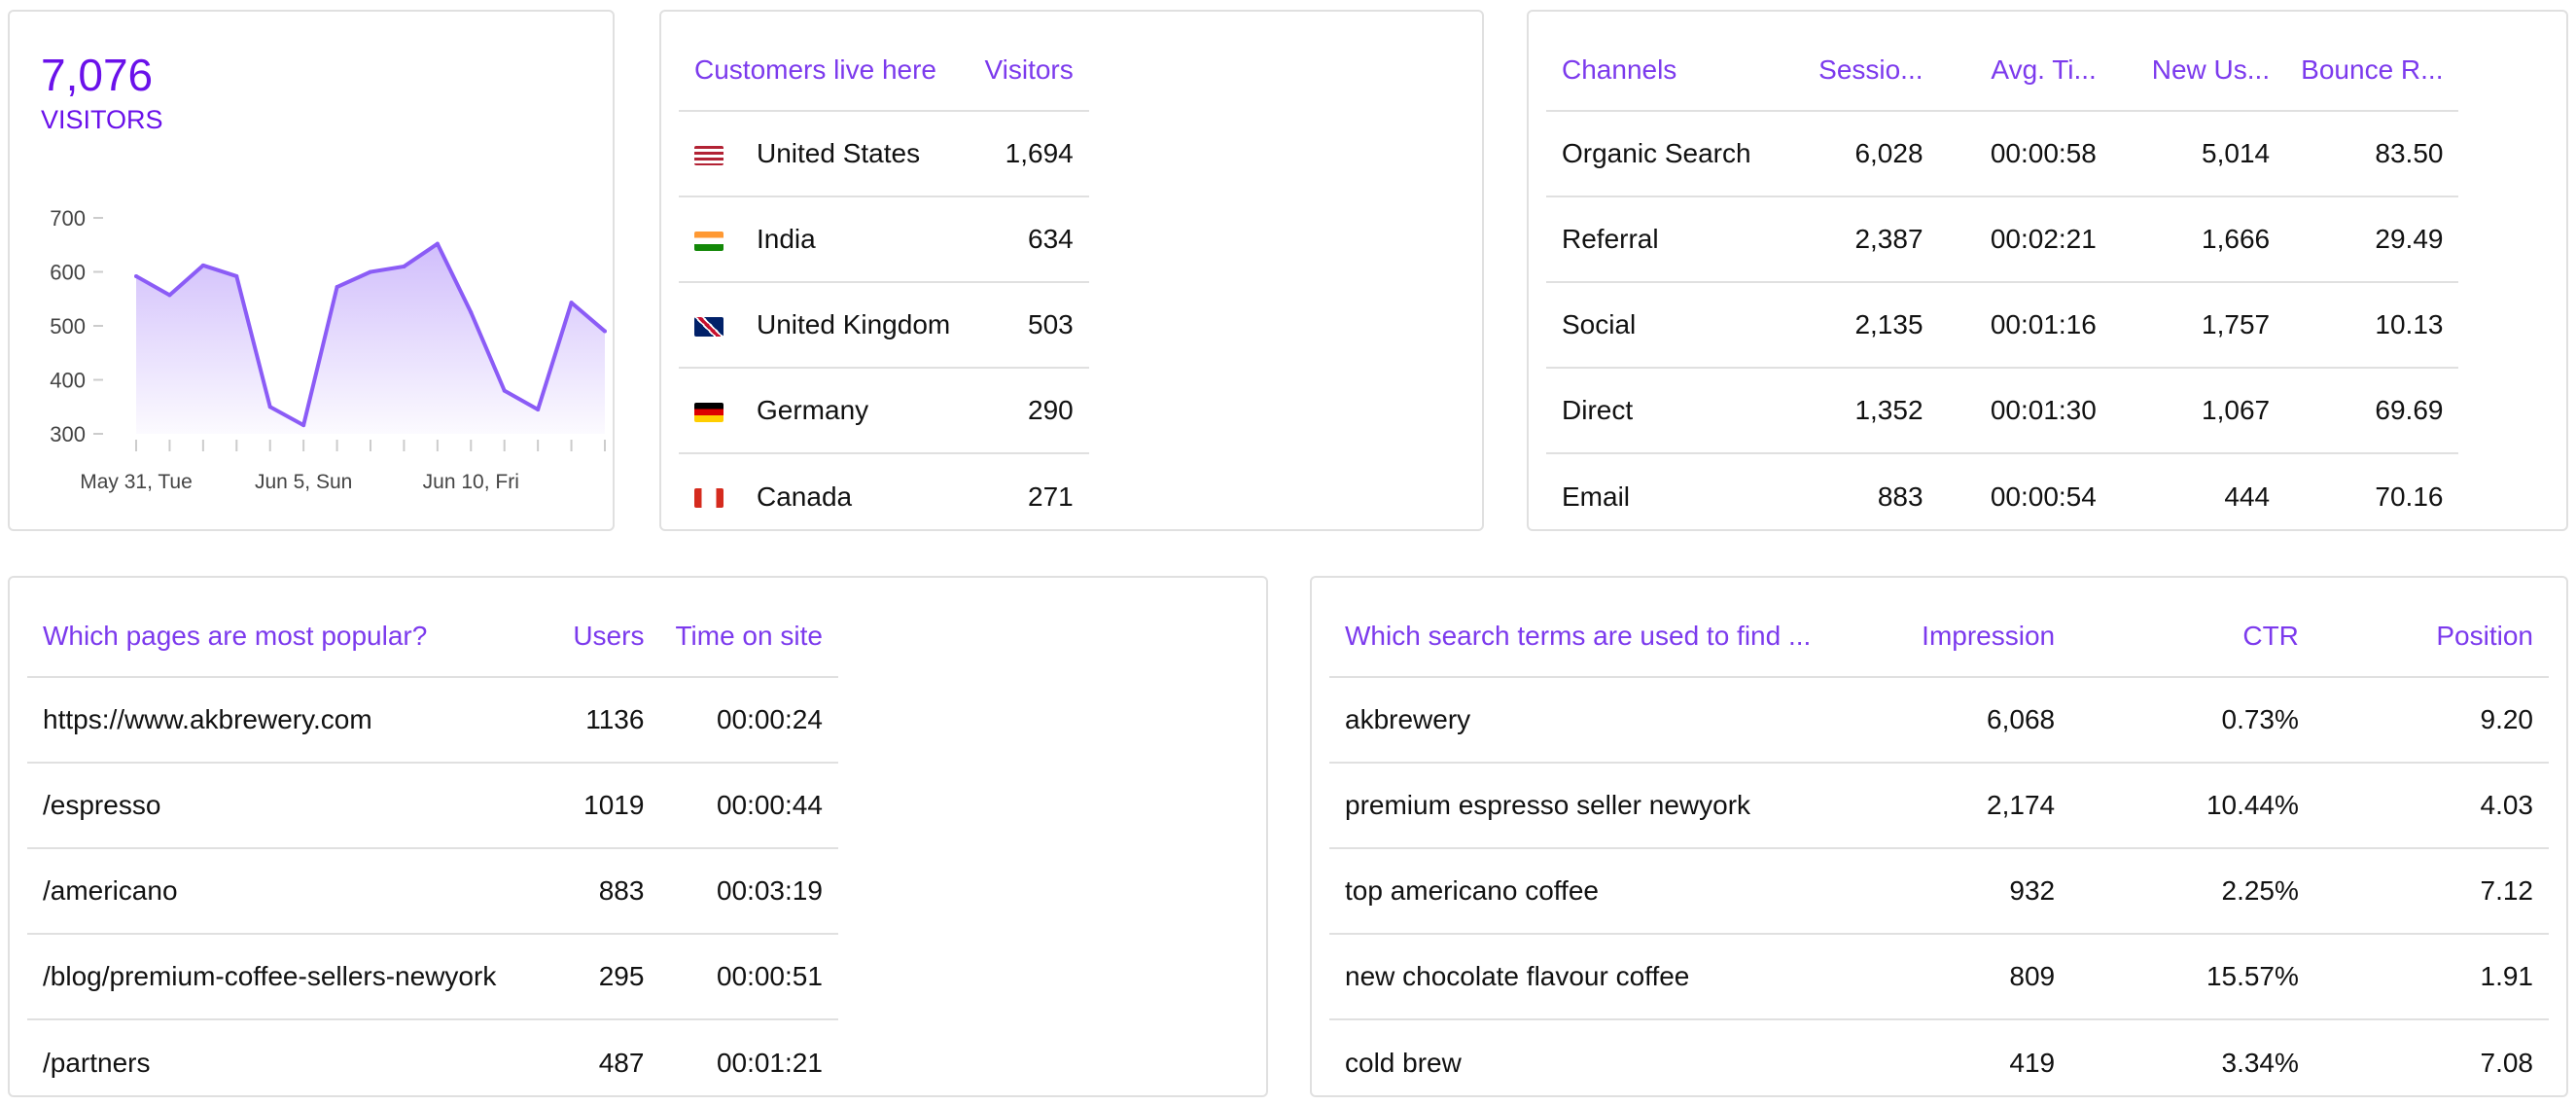  I want to click on table-row: Referral 2,387 00:02:21 1,666 29.49, so click(2003, 239).